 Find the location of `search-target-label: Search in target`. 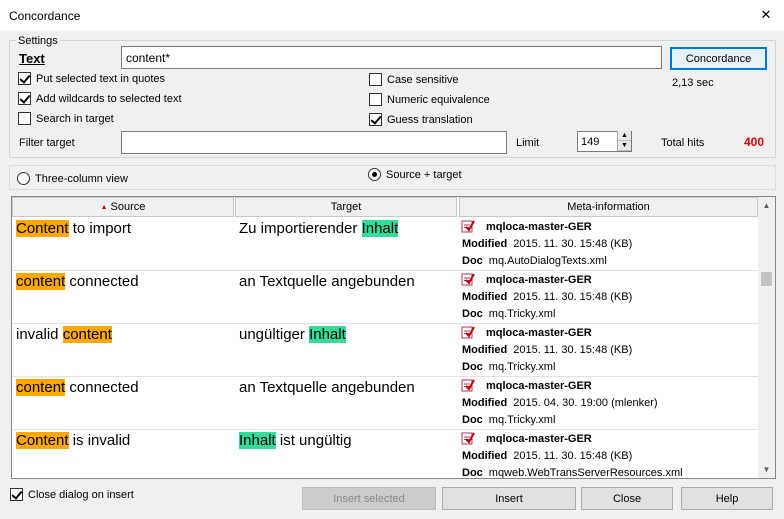

search-target-label: Search in target is located at coordinates (75, 118).